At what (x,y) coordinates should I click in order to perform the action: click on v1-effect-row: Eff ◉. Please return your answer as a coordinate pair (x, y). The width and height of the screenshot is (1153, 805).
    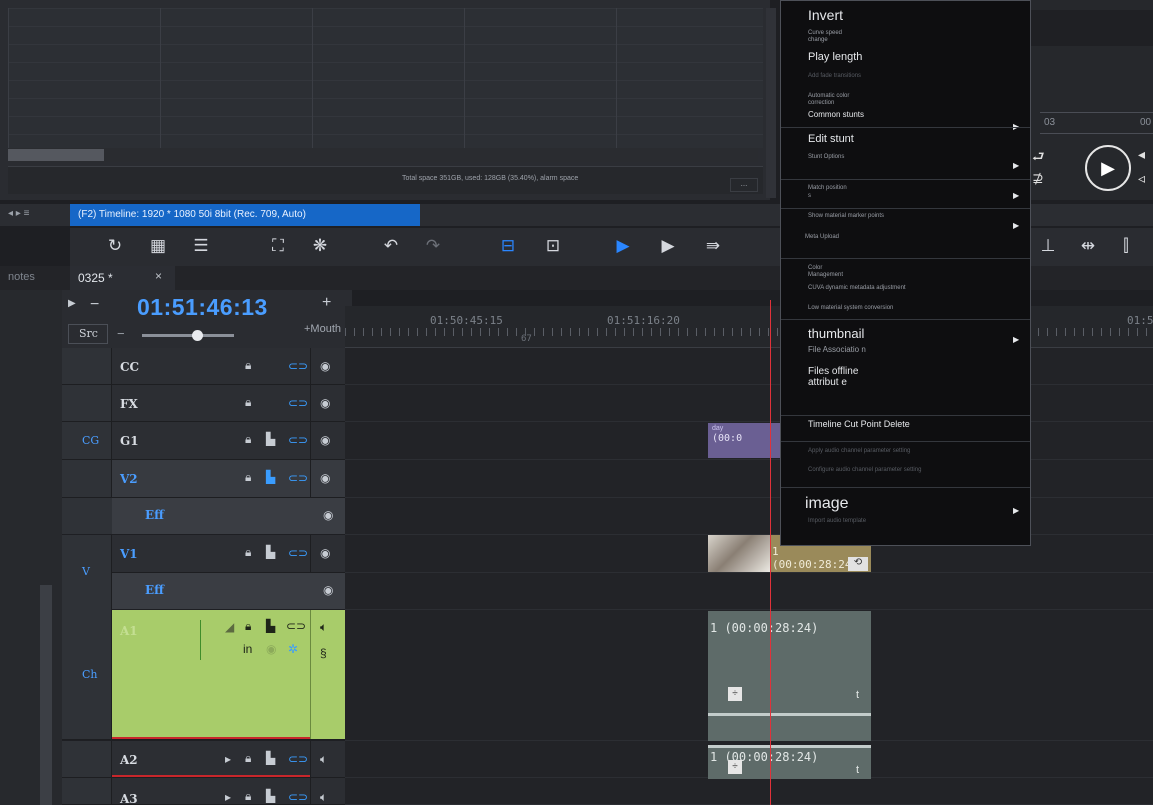
    Looking at the image, I should click on (228, 591).